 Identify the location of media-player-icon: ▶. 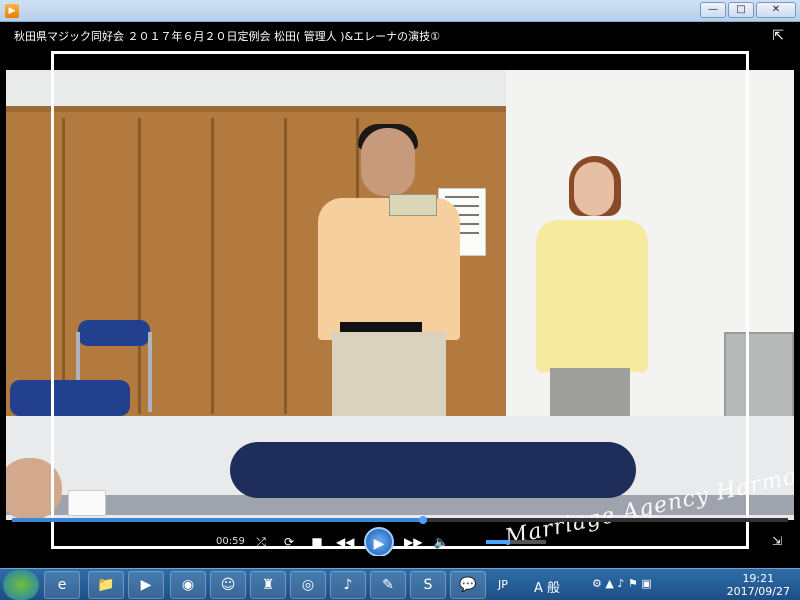
(12, 11).